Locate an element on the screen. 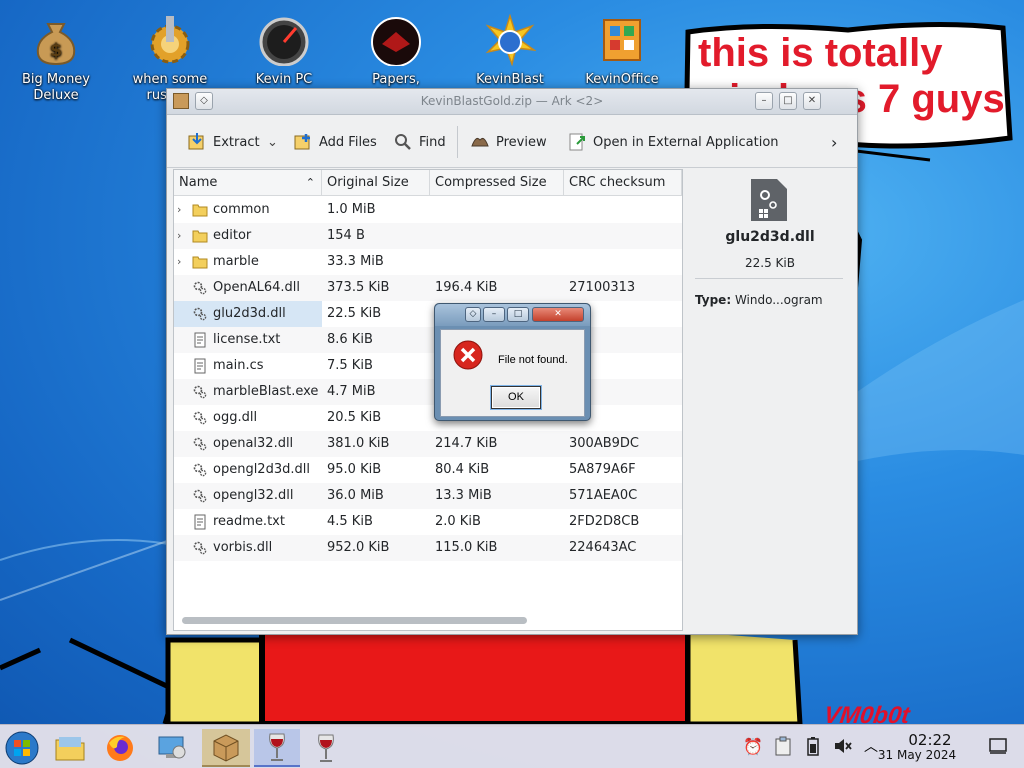 The image size is (1024, 768). table-row: OpenAL64.dll 373.5 KiB 196.4 KiB 27100313 is located at coordinates (428, 288).